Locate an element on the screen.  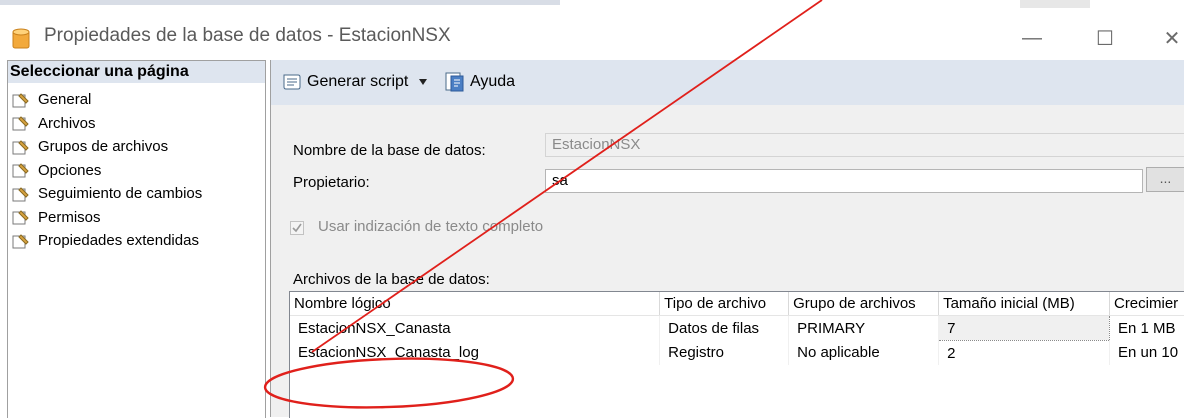
generate-script-button: Generar script is located at coordinates (344, 82).